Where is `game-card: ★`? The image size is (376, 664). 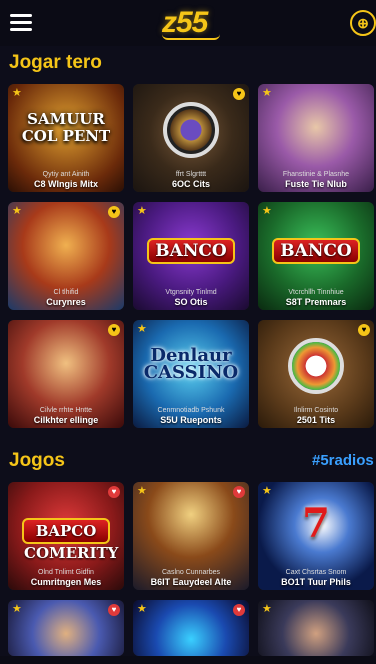
game-card: ★ is located at coordinates (316, 628).